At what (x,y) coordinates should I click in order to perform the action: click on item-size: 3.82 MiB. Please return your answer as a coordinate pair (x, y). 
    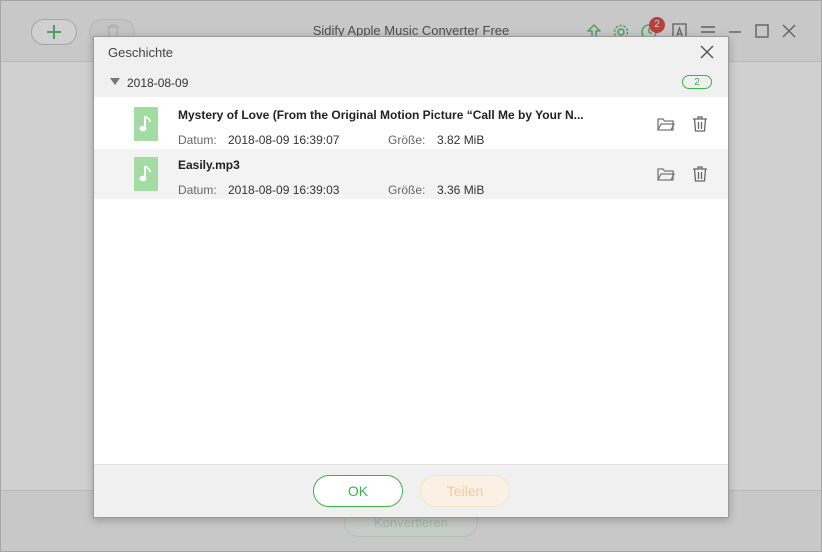
    Looking at the image, I should click on (461, 140).